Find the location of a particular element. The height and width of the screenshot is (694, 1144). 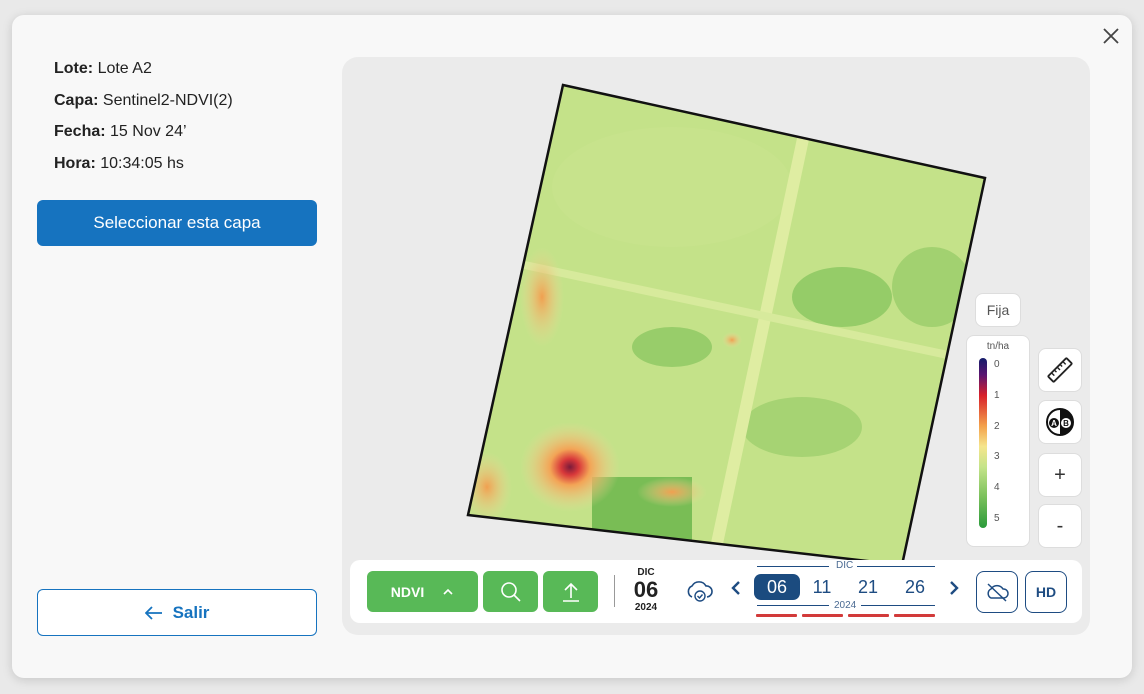

selected-date: DIC 06 2024 is located at coordinates (646, 590).